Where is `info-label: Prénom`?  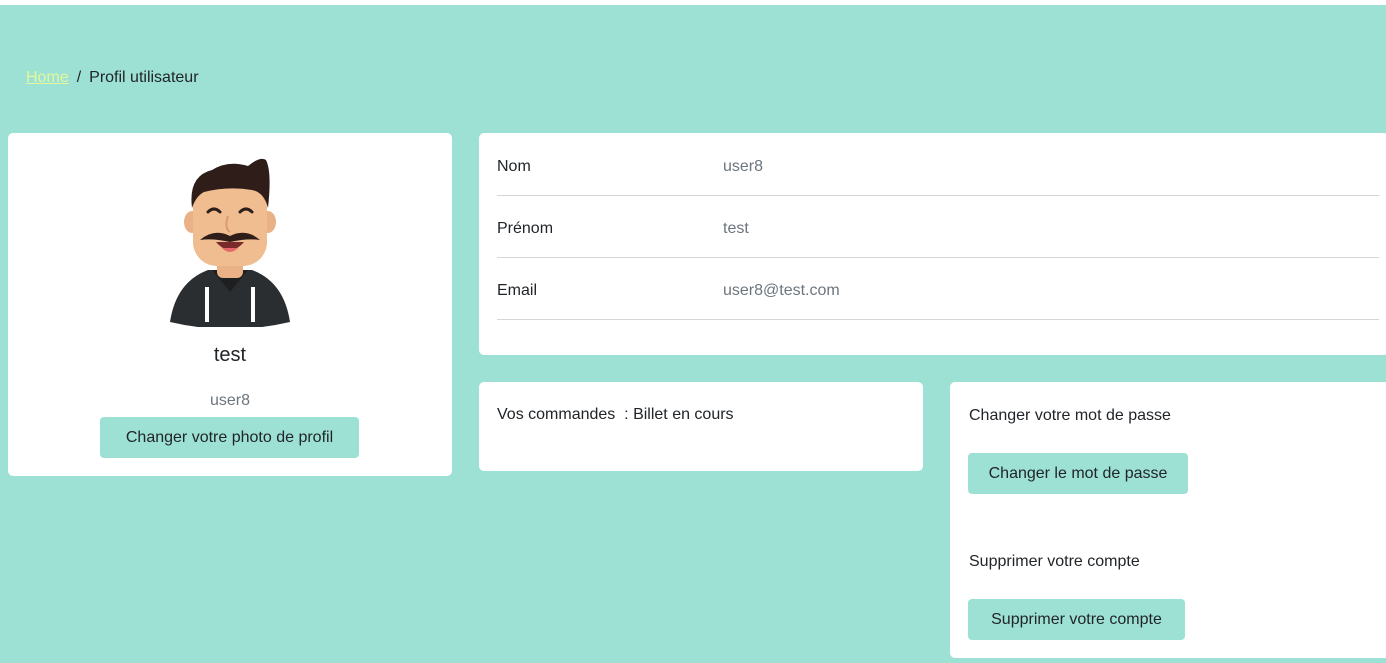
info-label: Prénom is located at coordinates (525, 228).